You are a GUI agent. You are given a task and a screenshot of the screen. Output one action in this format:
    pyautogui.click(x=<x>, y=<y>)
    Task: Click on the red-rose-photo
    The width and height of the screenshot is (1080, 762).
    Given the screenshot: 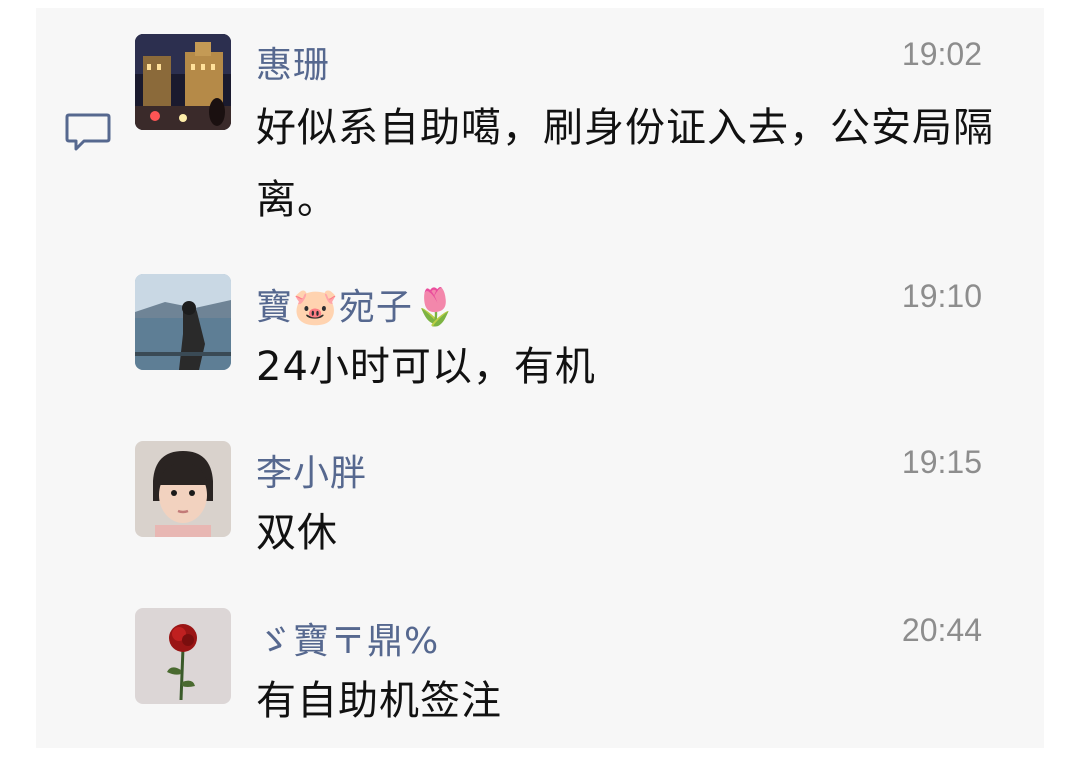 What is the action you would take?
    pyautogui.click(x=183, y=656)
    